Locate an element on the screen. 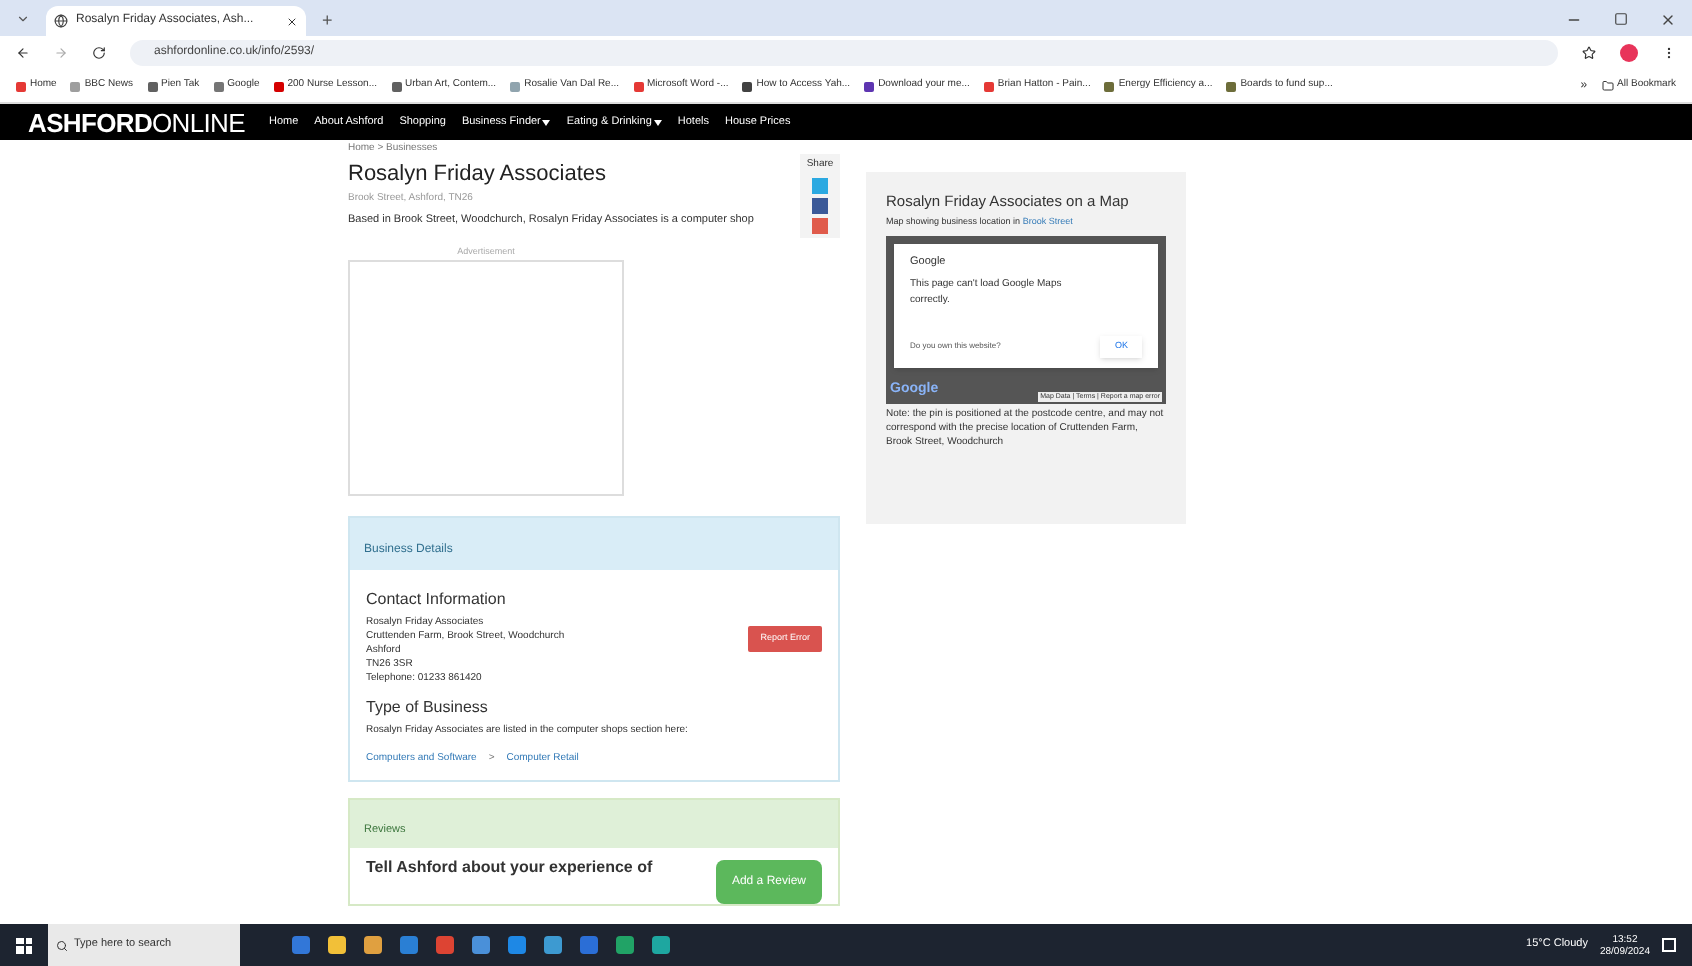  section-heading: Type of Business is located at coordinates (428, 708).